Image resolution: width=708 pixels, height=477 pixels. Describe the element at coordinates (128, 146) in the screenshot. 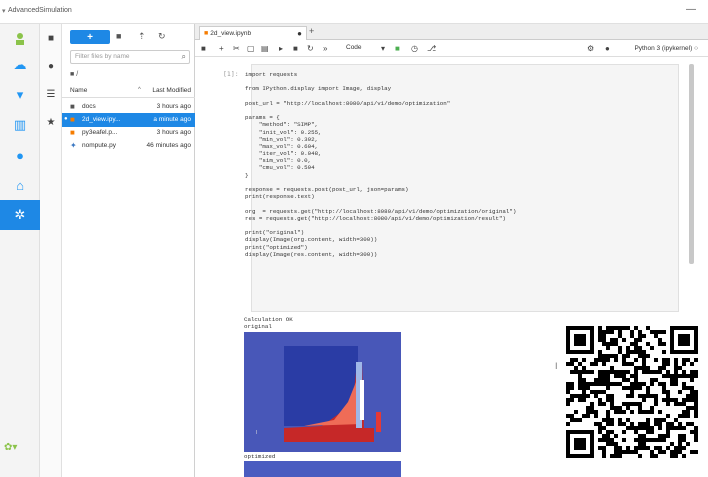

I see `file-row: ✦ nompute.py 46 minutes ago` at that location.